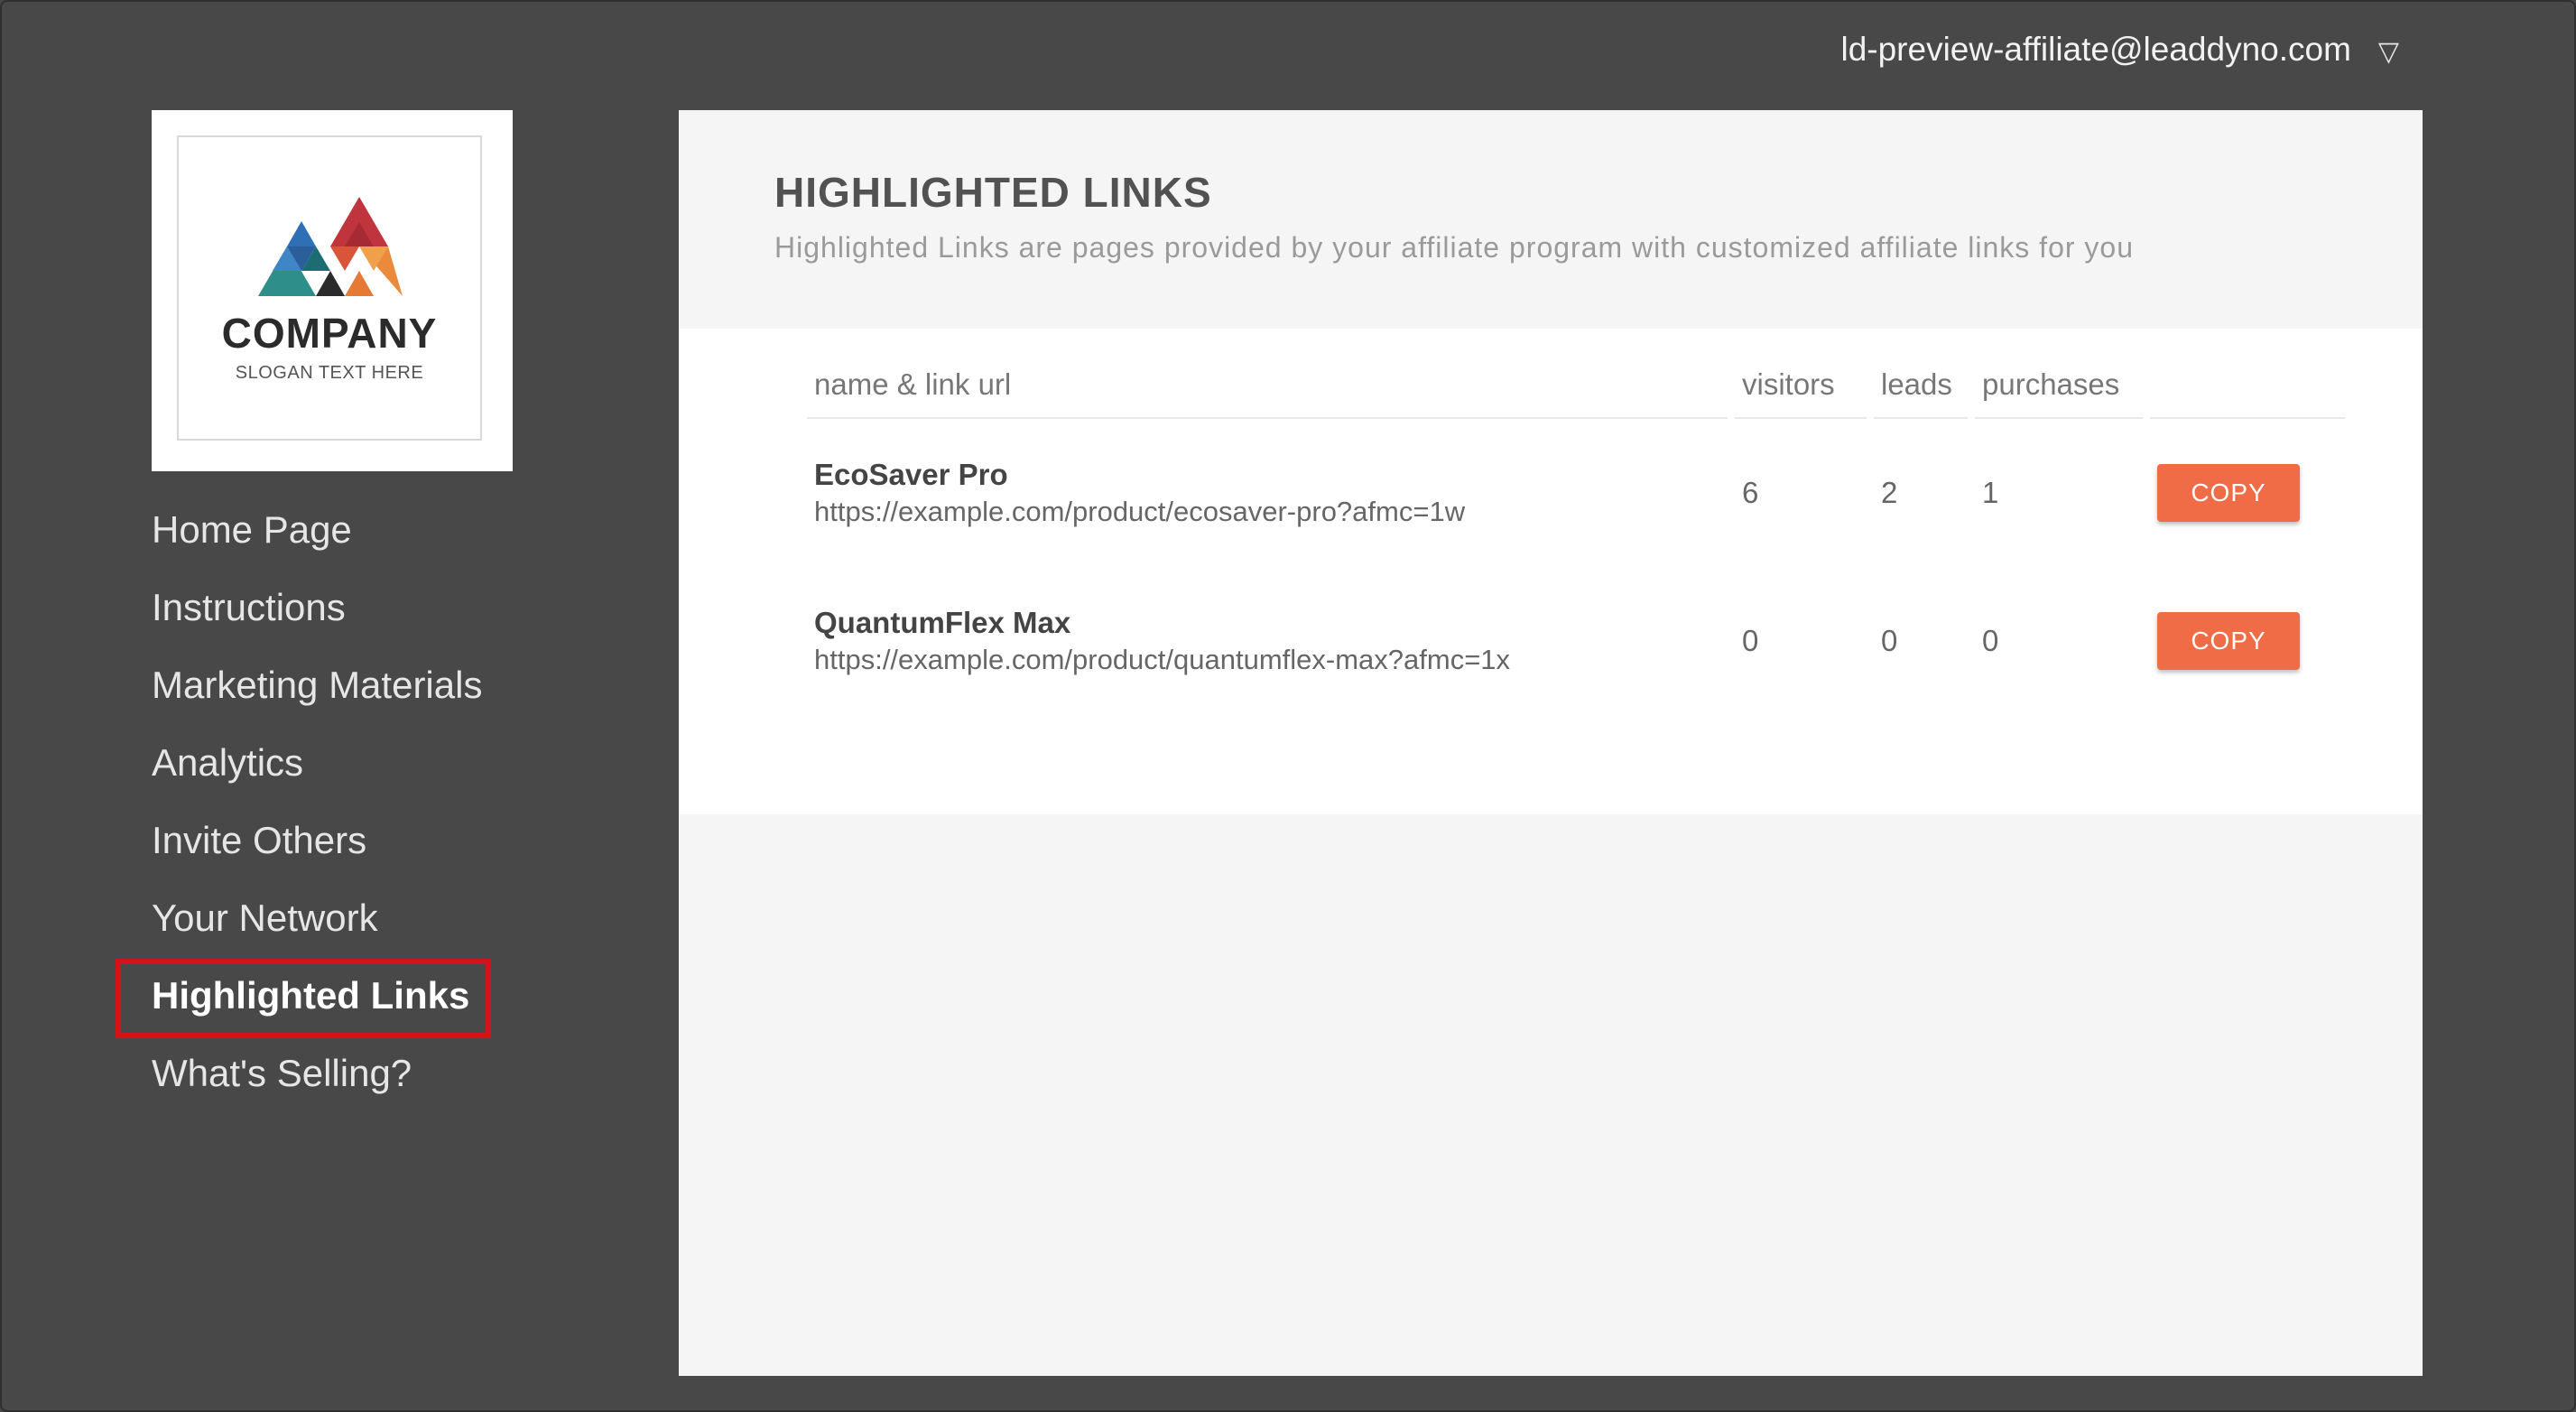 The image size is (2576, 1412). Describe the element at coordinates (1751, 492) in the screenshot. I see `visitors-count: 6` at that location.